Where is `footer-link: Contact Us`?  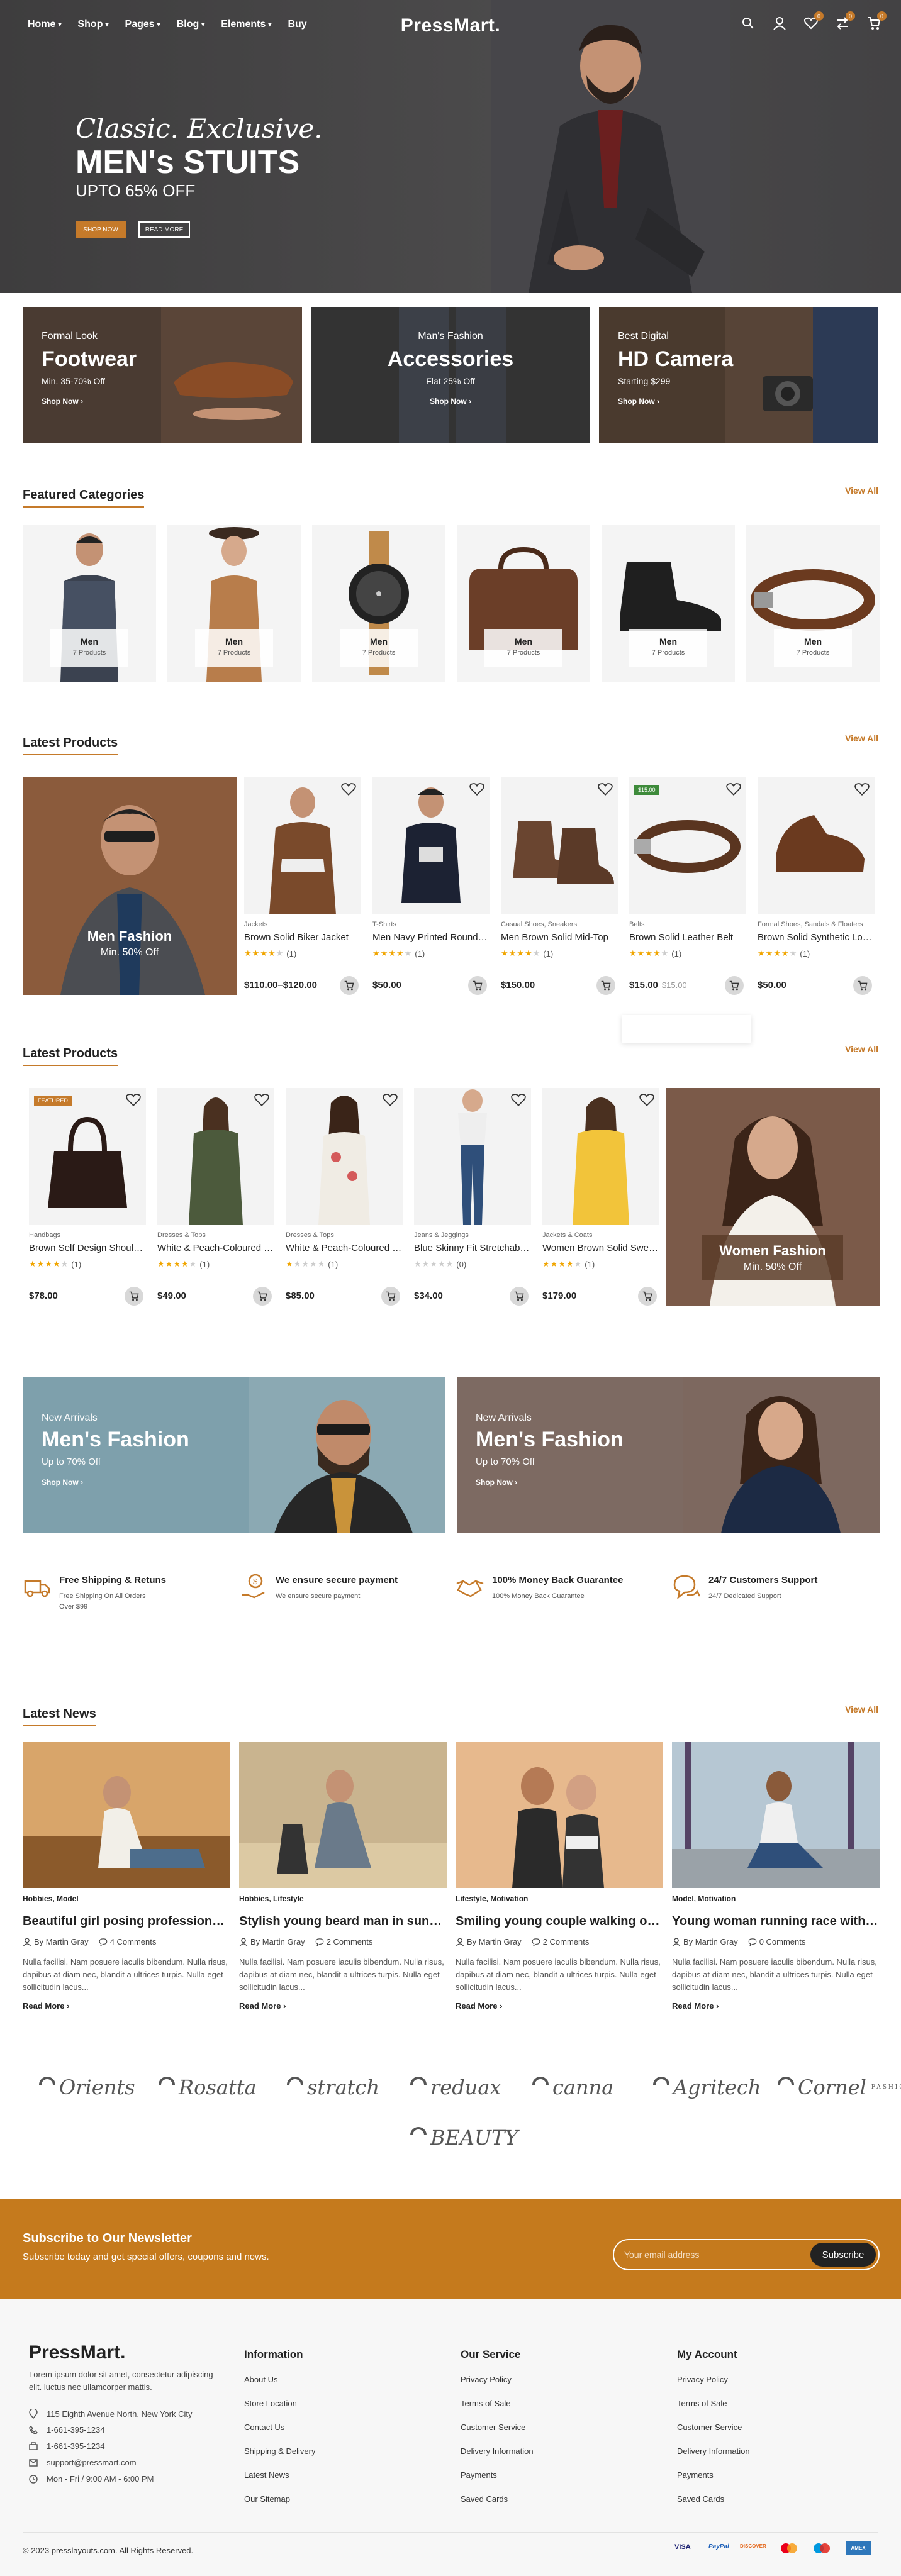 footer-link: Contact Us is located at coordinates (322, 2429).